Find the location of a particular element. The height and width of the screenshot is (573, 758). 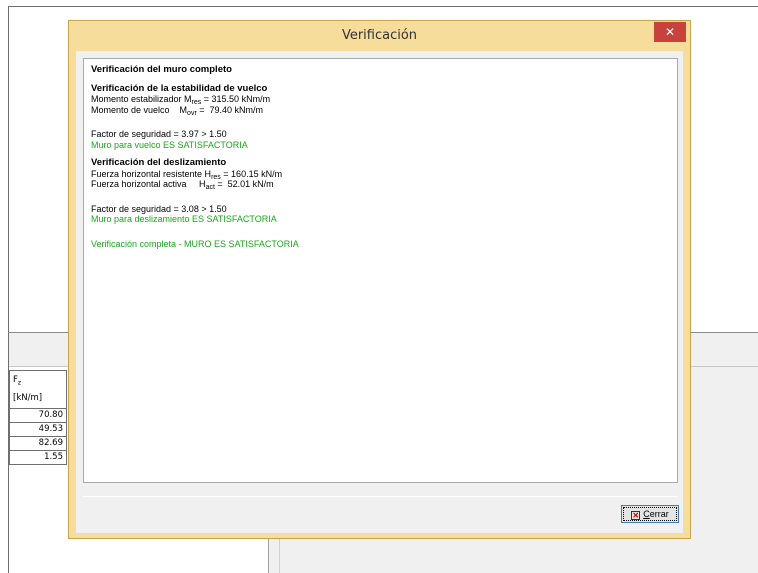

button-label: errar is located at coordinates (659, 514).